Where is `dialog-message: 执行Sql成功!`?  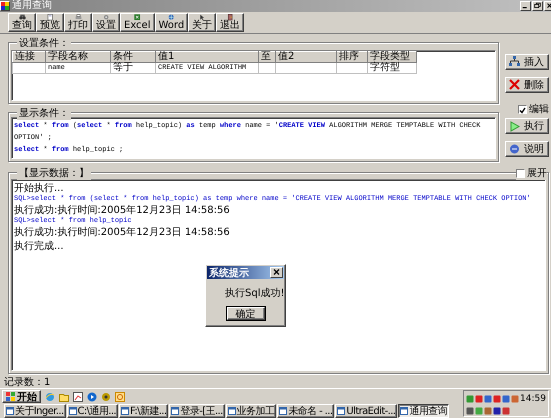
dialog-message: 执行Sql成功! is located at coordinates (254, 293).